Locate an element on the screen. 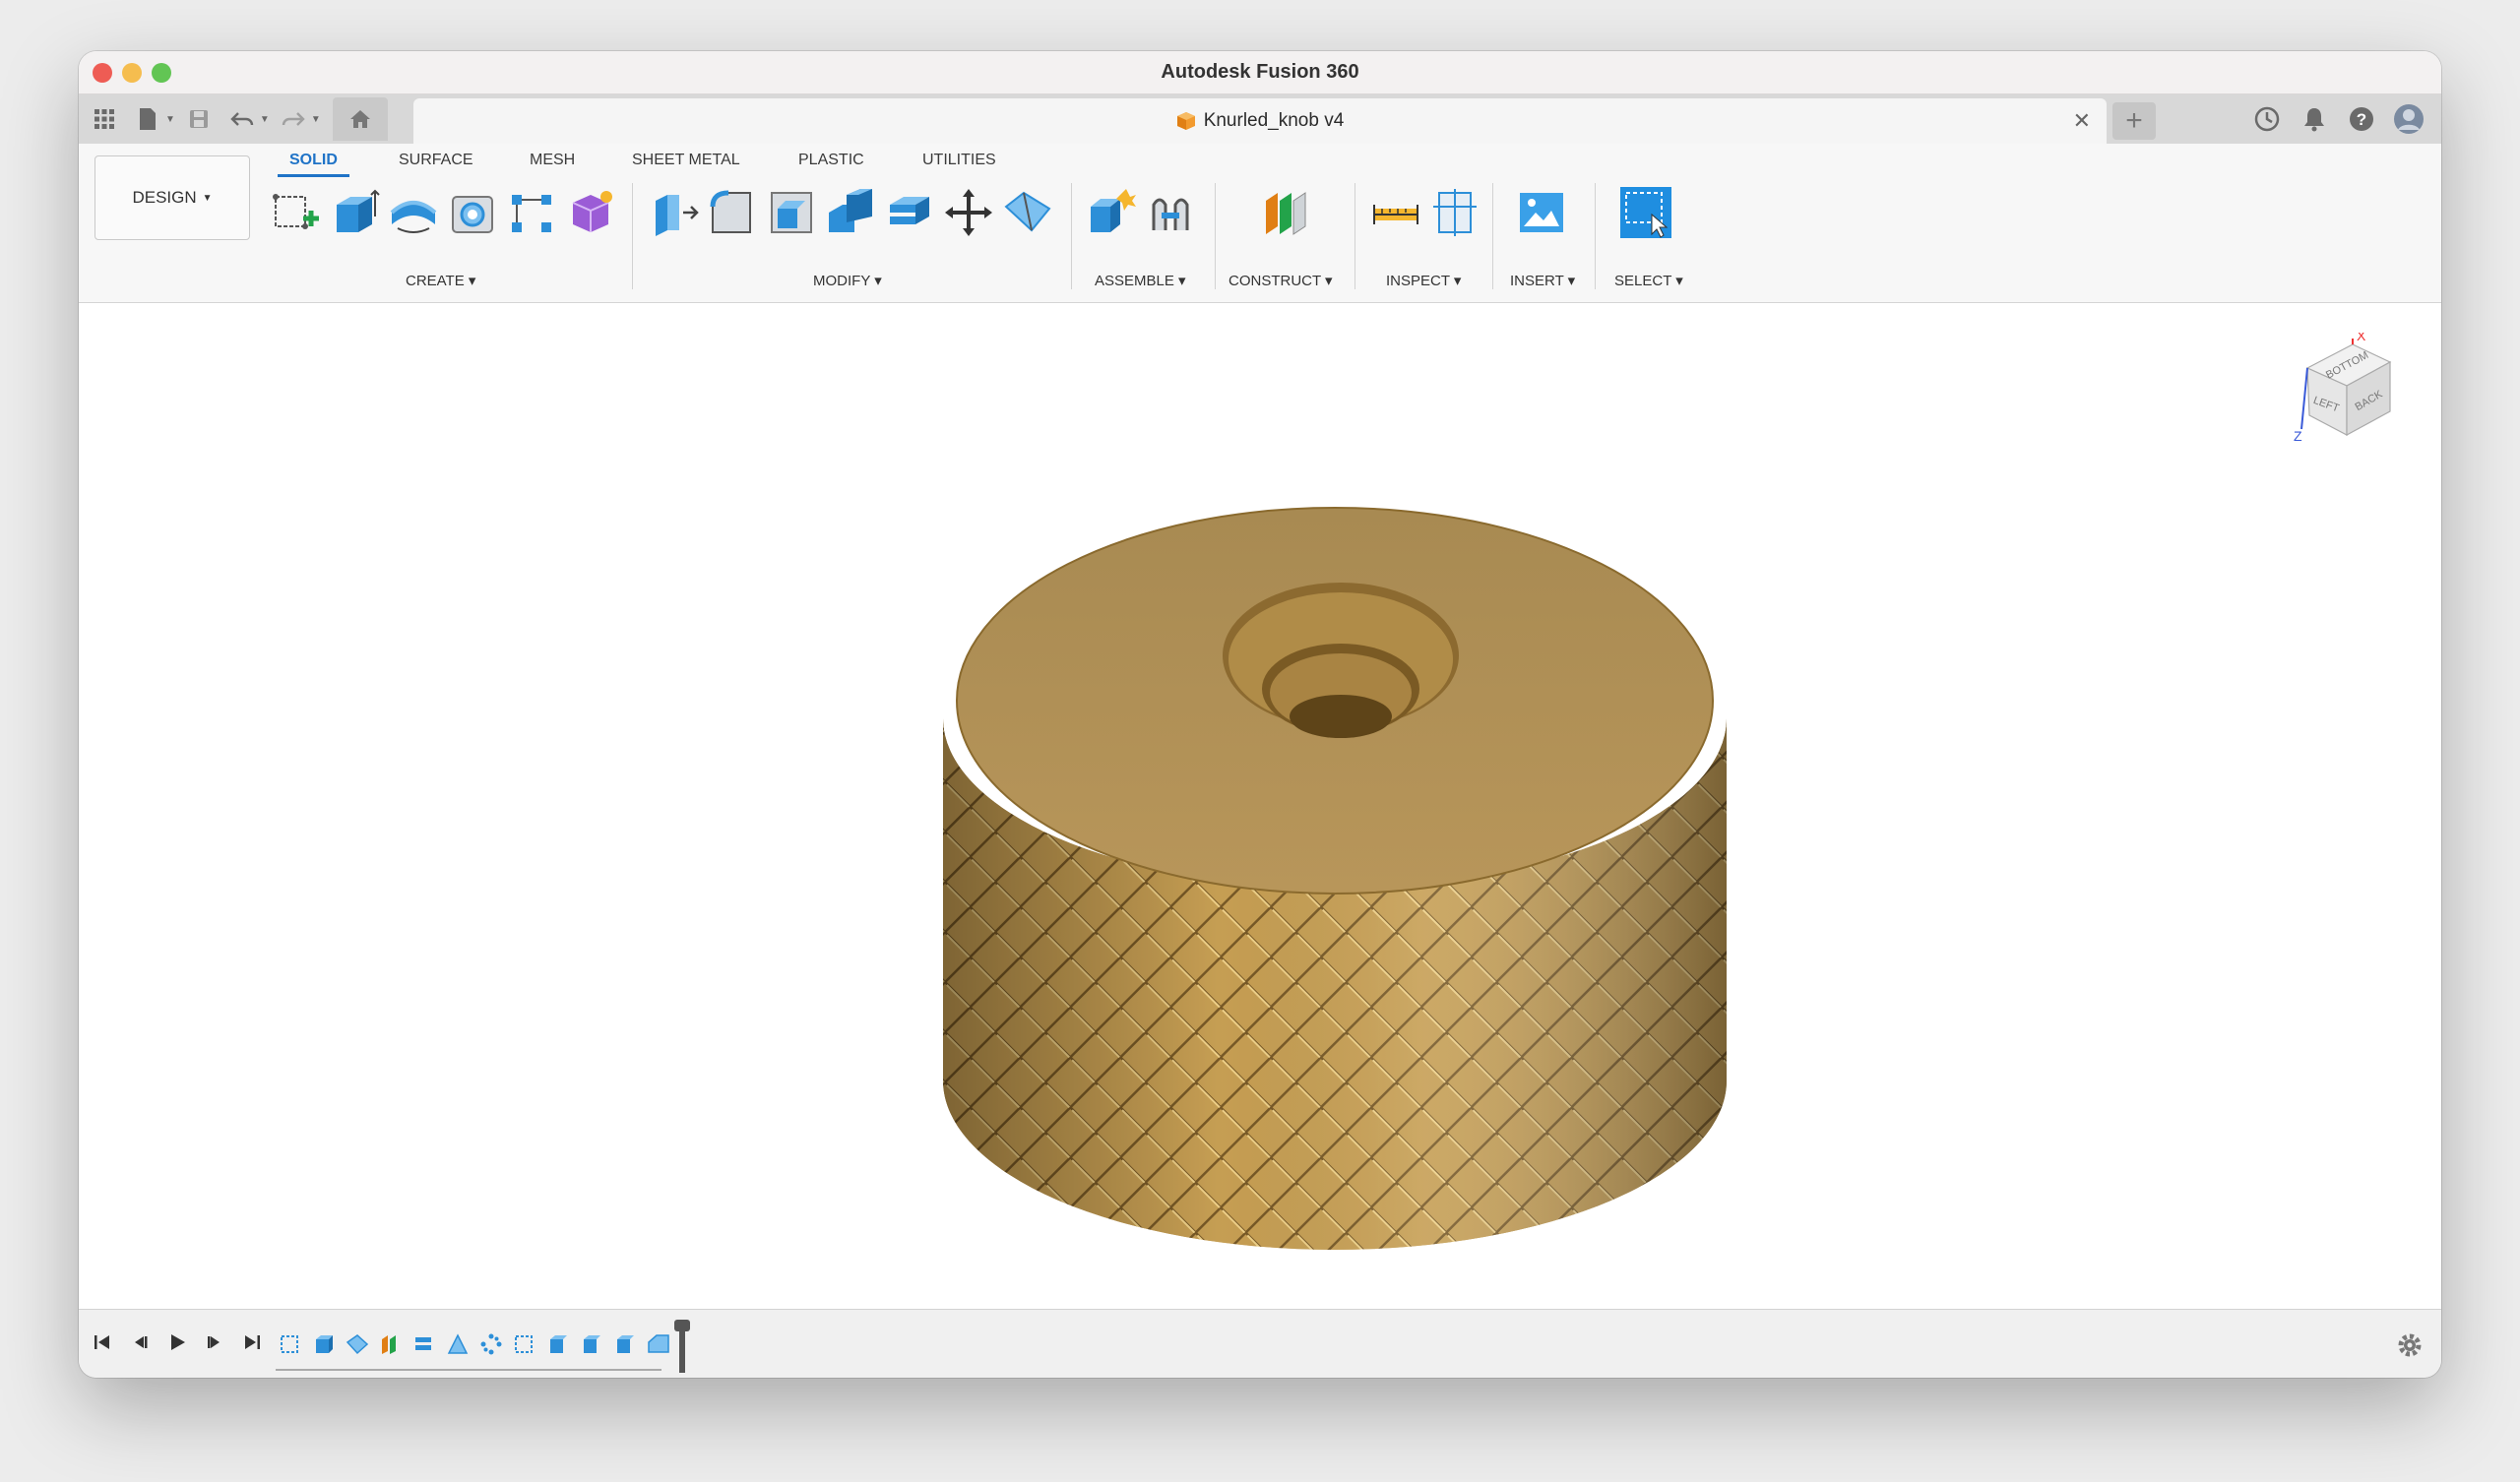  timeline-marker is located at coordinates (682, 1346).